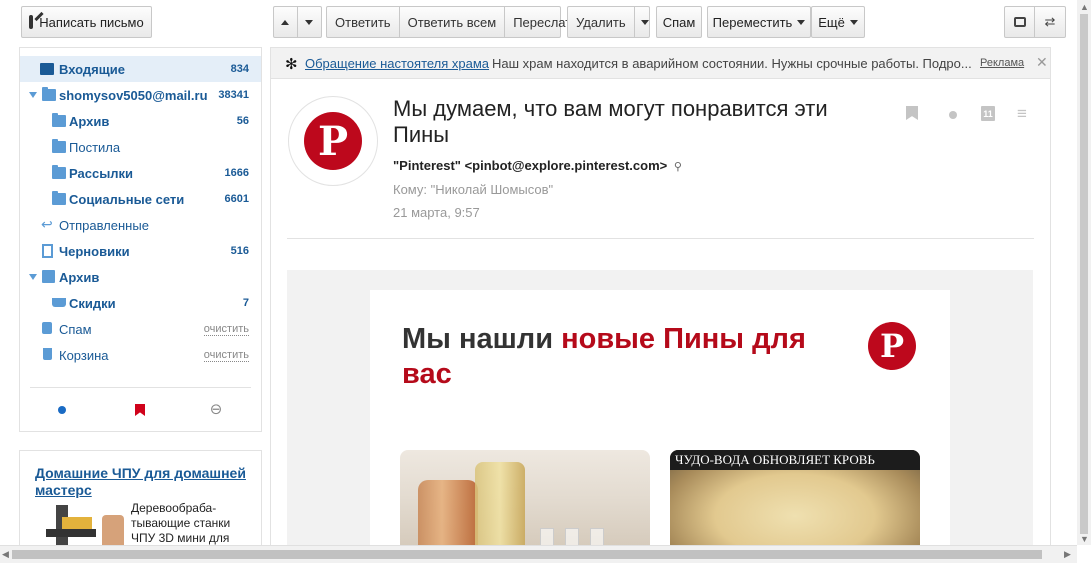 The height and width of the screenshot is (563, 1091). I want to click on folder-label: Спам, so click(75, 329).